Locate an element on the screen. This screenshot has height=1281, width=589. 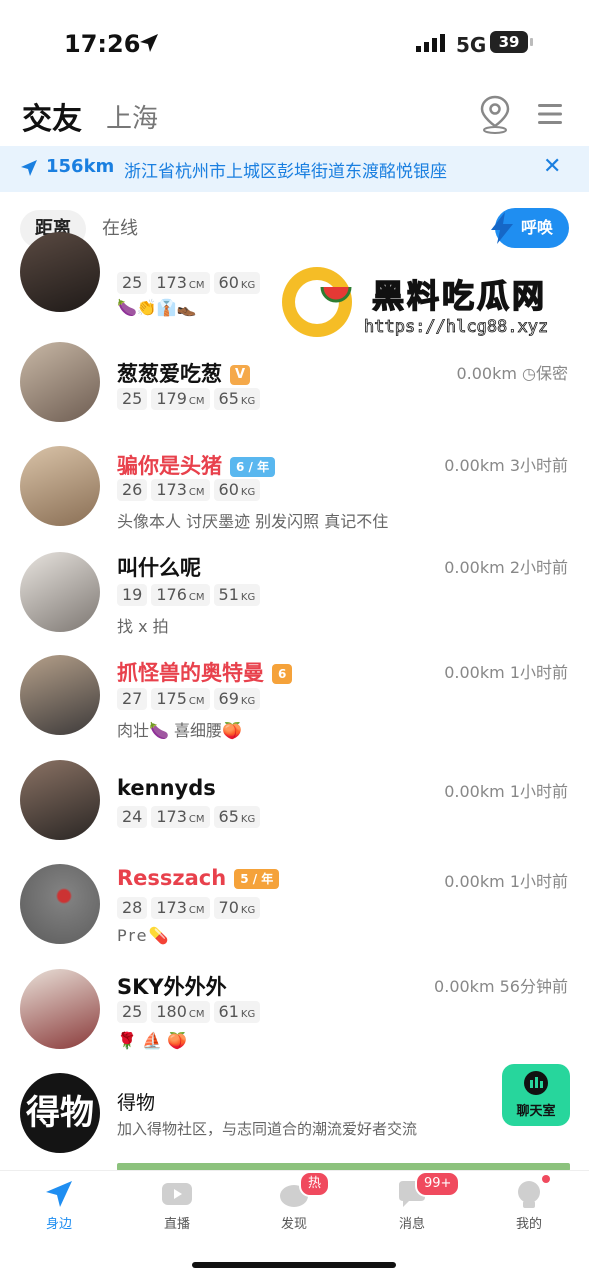
list-item: 叫什么呢 0.00km 2小时前 19 176 CM 51 KG 找 x 拍 is located at coordinates (294, 602).